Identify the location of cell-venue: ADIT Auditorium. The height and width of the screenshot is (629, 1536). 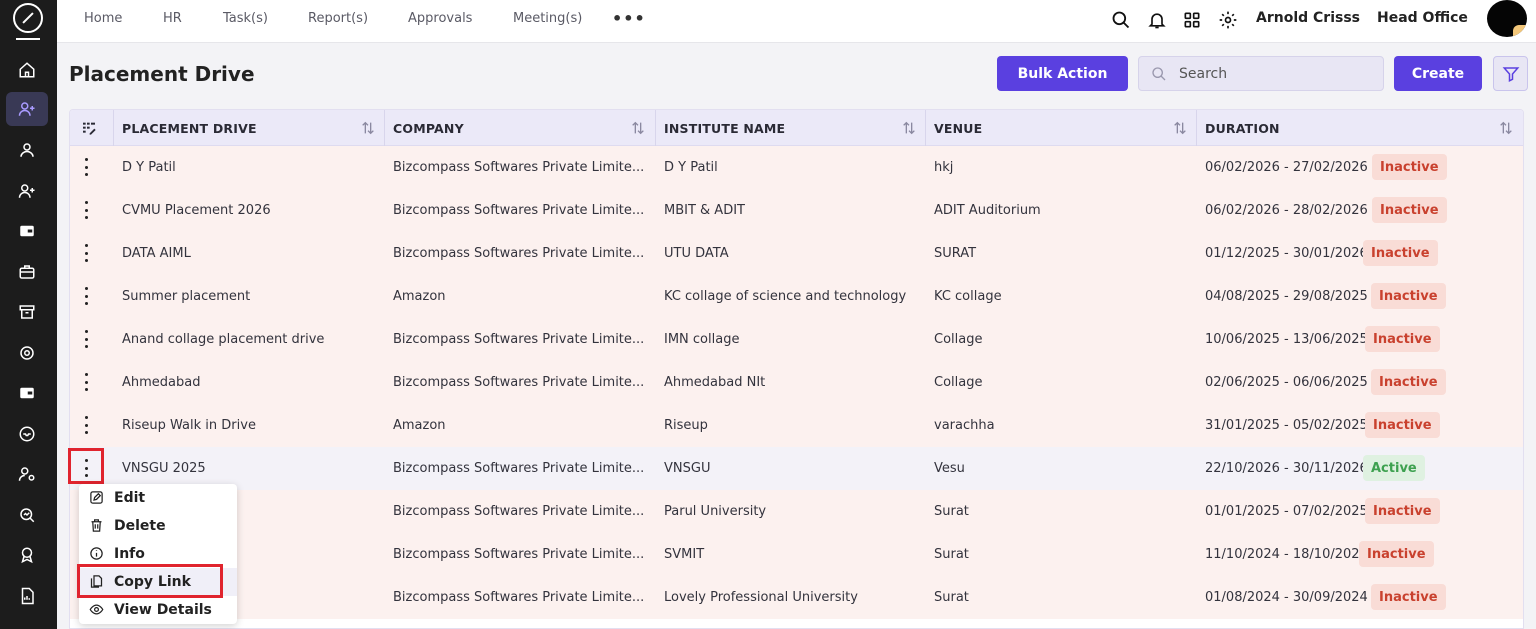
(987, 210).